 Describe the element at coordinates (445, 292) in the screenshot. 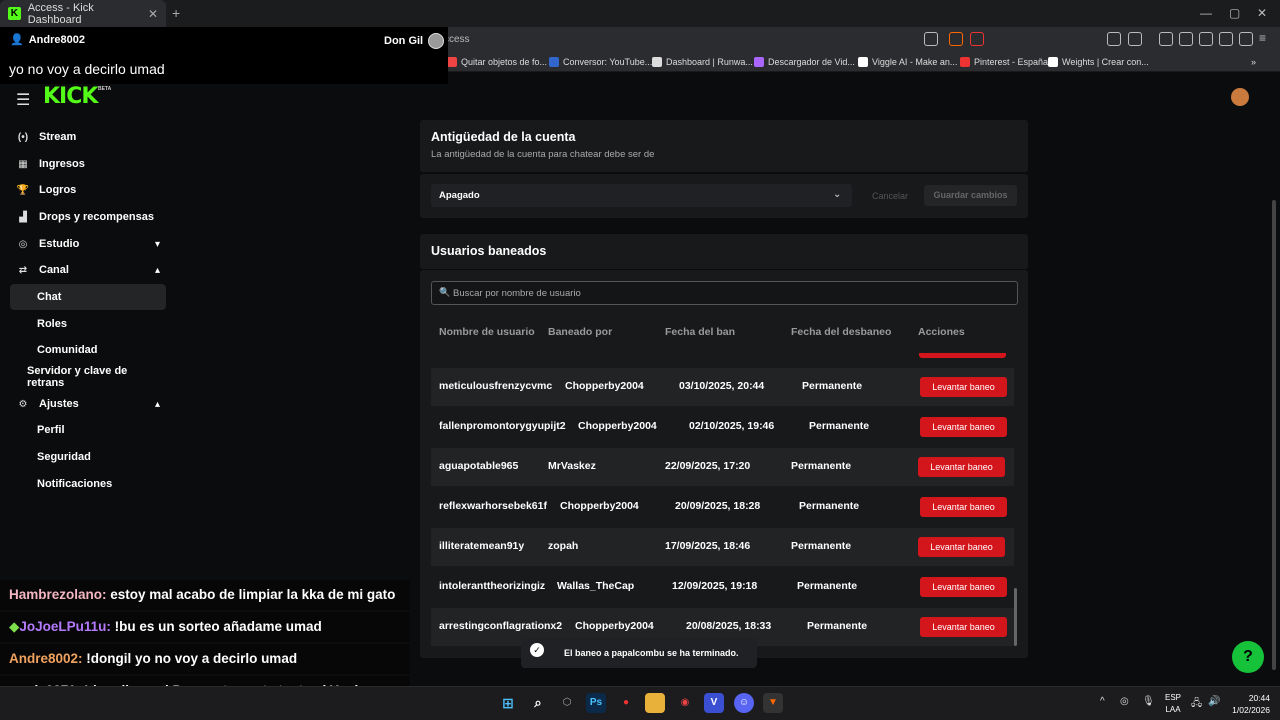

I see `search-icon: 🔍` at that location.